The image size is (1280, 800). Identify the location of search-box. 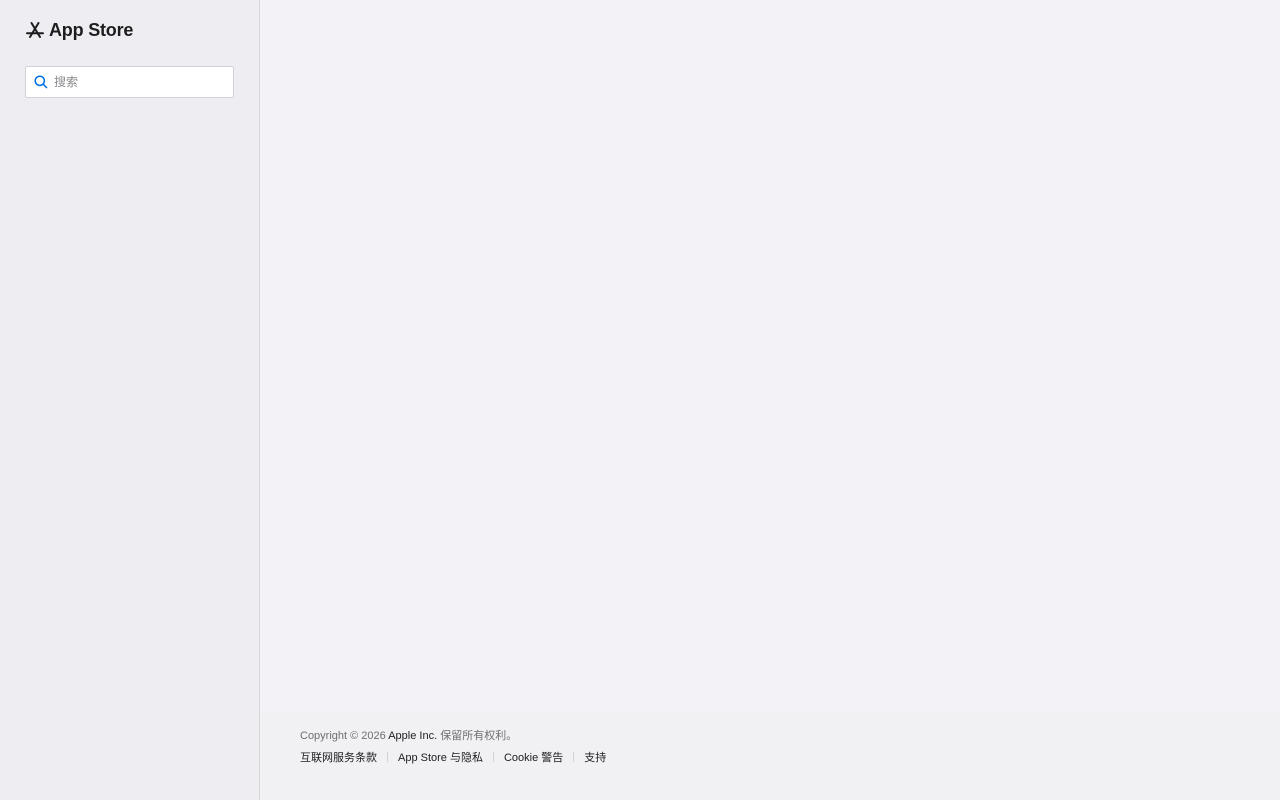
(129, 82).